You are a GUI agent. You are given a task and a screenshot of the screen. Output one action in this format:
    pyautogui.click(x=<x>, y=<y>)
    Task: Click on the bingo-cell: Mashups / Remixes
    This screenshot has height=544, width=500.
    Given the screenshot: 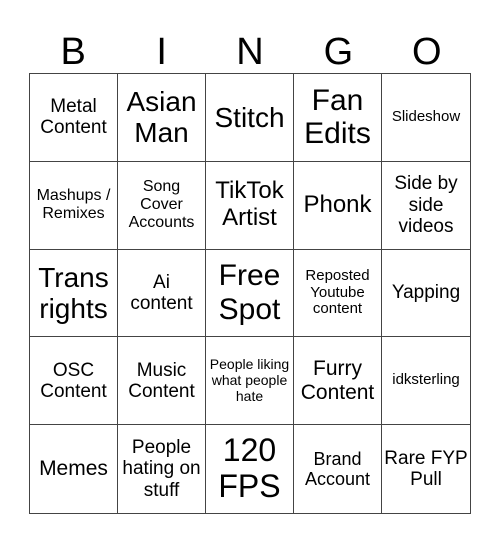 What is the action you would take?
    pyautogui.click(x=74, y=205)
    